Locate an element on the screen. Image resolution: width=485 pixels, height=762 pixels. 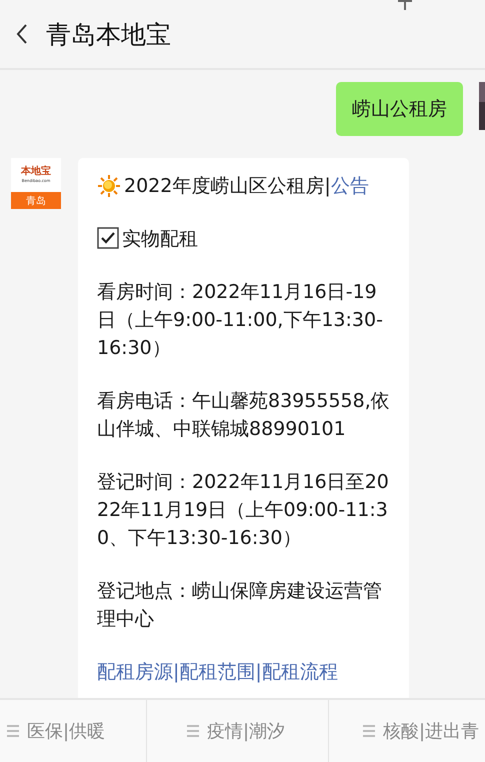
add-icon is located at coordinates (405, 5).